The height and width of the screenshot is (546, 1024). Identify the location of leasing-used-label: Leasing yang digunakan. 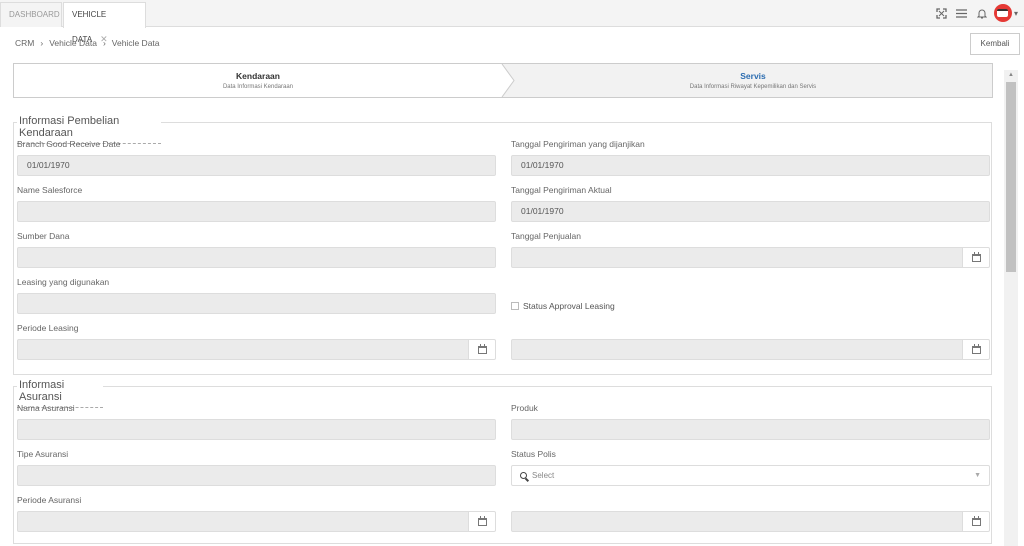
(63, 282).